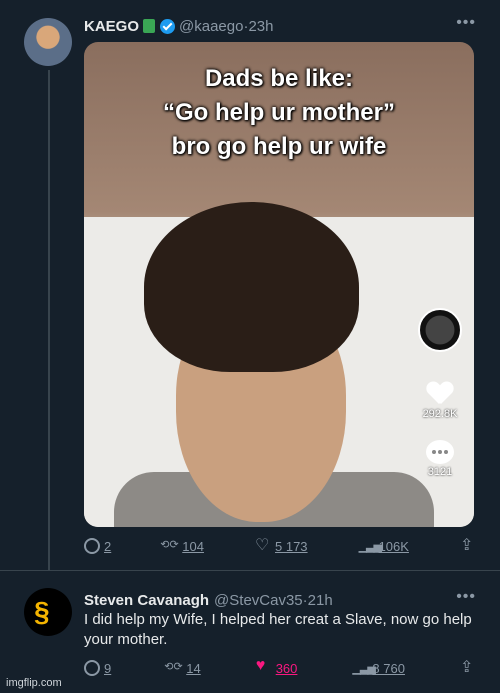 This screenshot has width=500, height=693. I want to click on display-name: Steven Cavanagh, so click(146, 600).